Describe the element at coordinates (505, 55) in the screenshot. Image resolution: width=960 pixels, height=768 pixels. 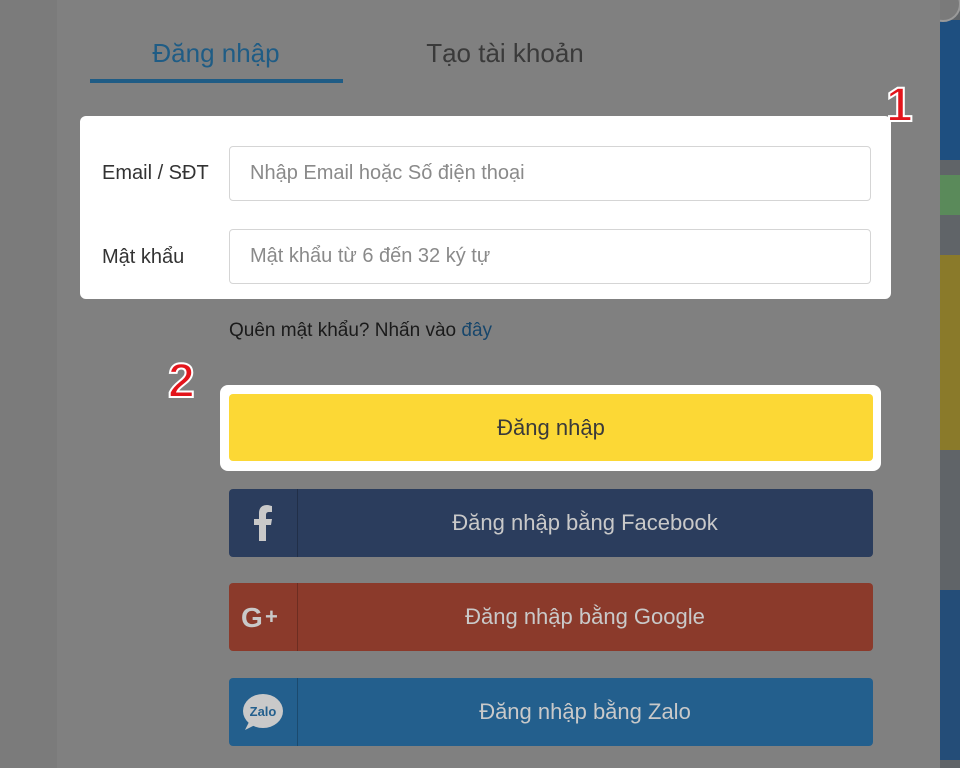
I see `tab-register: Tạo tài khoản` at that location.